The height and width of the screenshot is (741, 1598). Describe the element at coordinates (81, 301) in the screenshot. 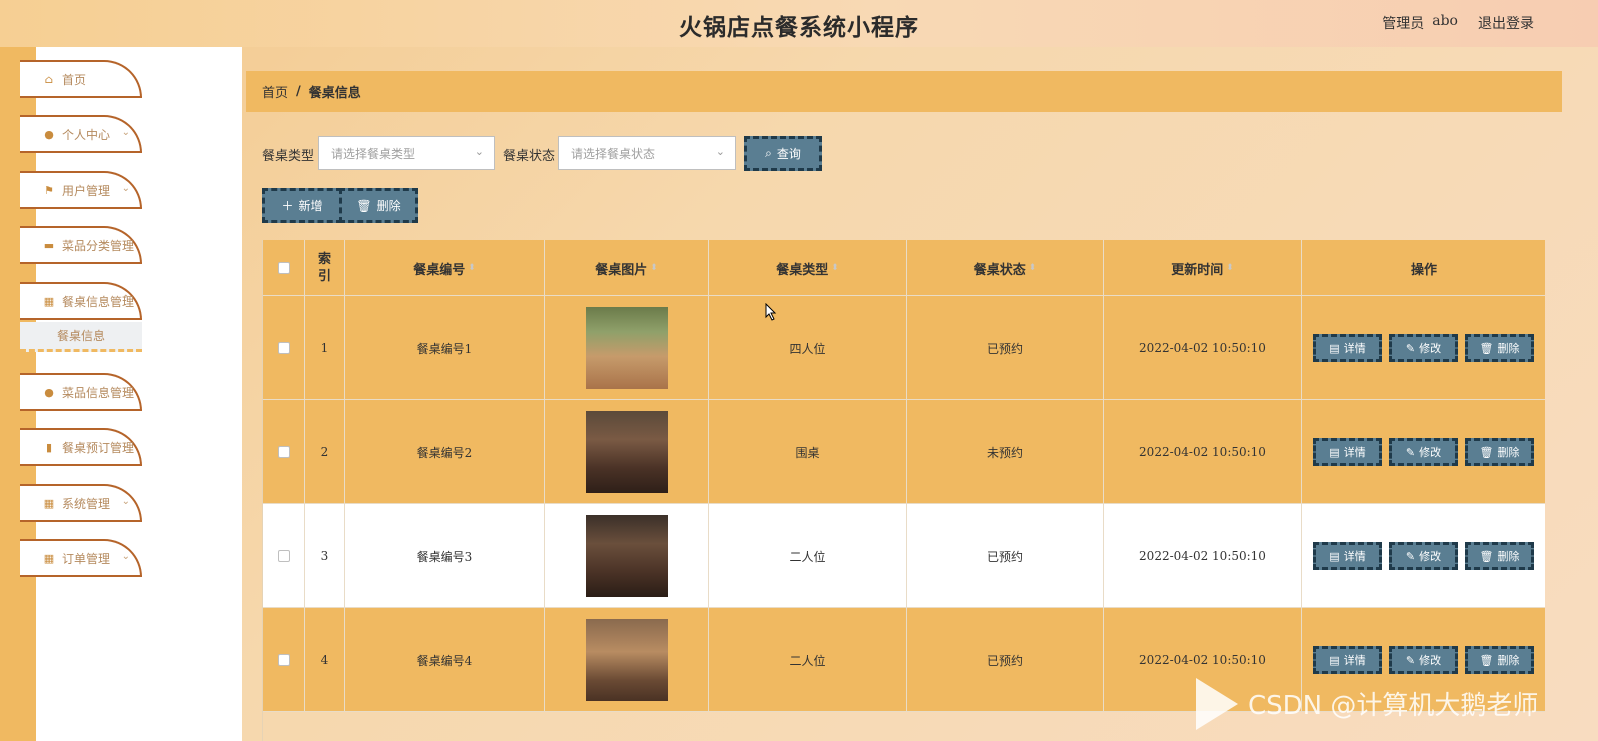

I see `sidebar-item-table-info: ▦ 餐桌信息管理 ⌃` at that location.